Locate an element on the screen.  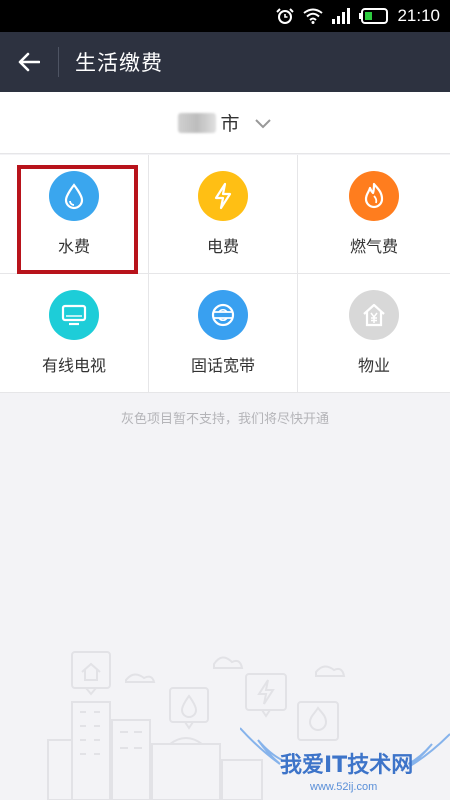
watermark-title: 我爱IT技术网 is located at coordinates (346, 765).